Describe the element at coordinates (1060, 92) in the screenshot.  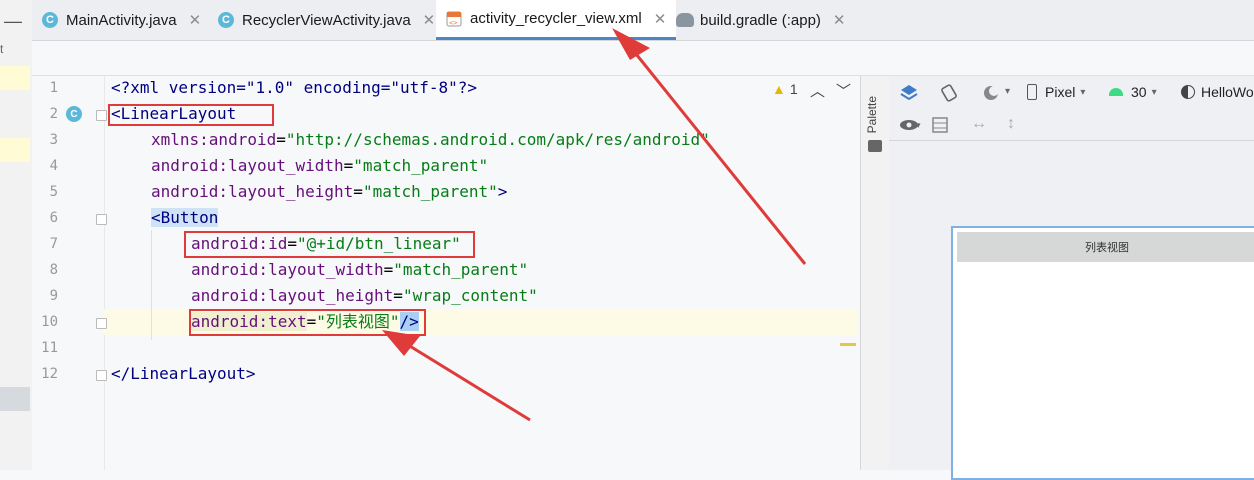
I see `device-name: Pixel` at that location.